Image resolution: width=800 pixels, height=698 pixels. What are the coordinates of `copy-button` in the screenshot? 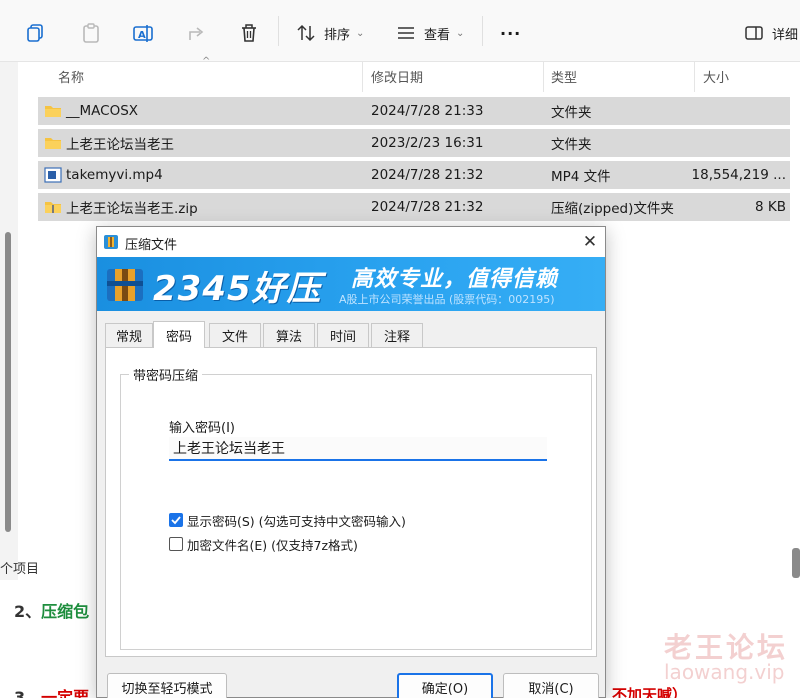 It's located at (35, 33).